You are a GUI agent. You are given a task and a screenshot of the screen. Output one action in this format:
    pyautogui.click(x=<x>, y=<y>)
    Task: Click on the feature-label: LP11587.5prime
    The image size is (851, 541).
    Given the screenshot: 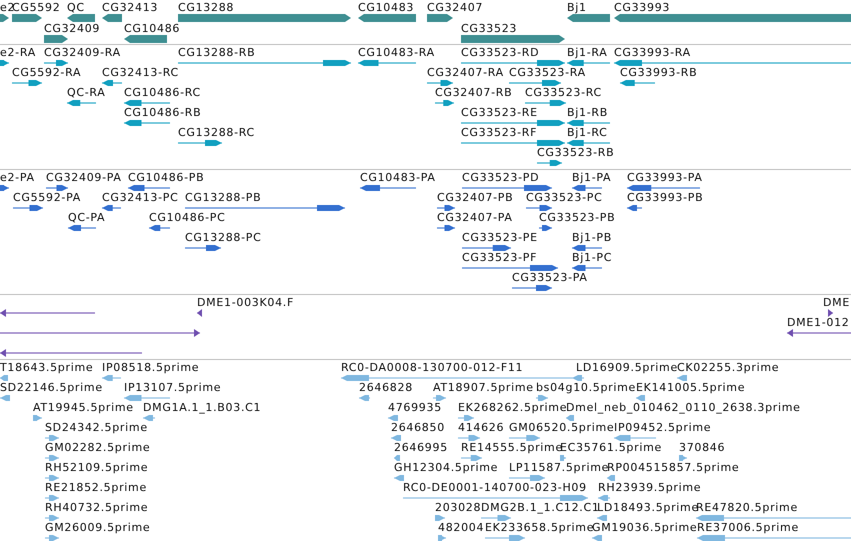 What is the action you would take?
    pyautogui.click(x=559, y=468)
    